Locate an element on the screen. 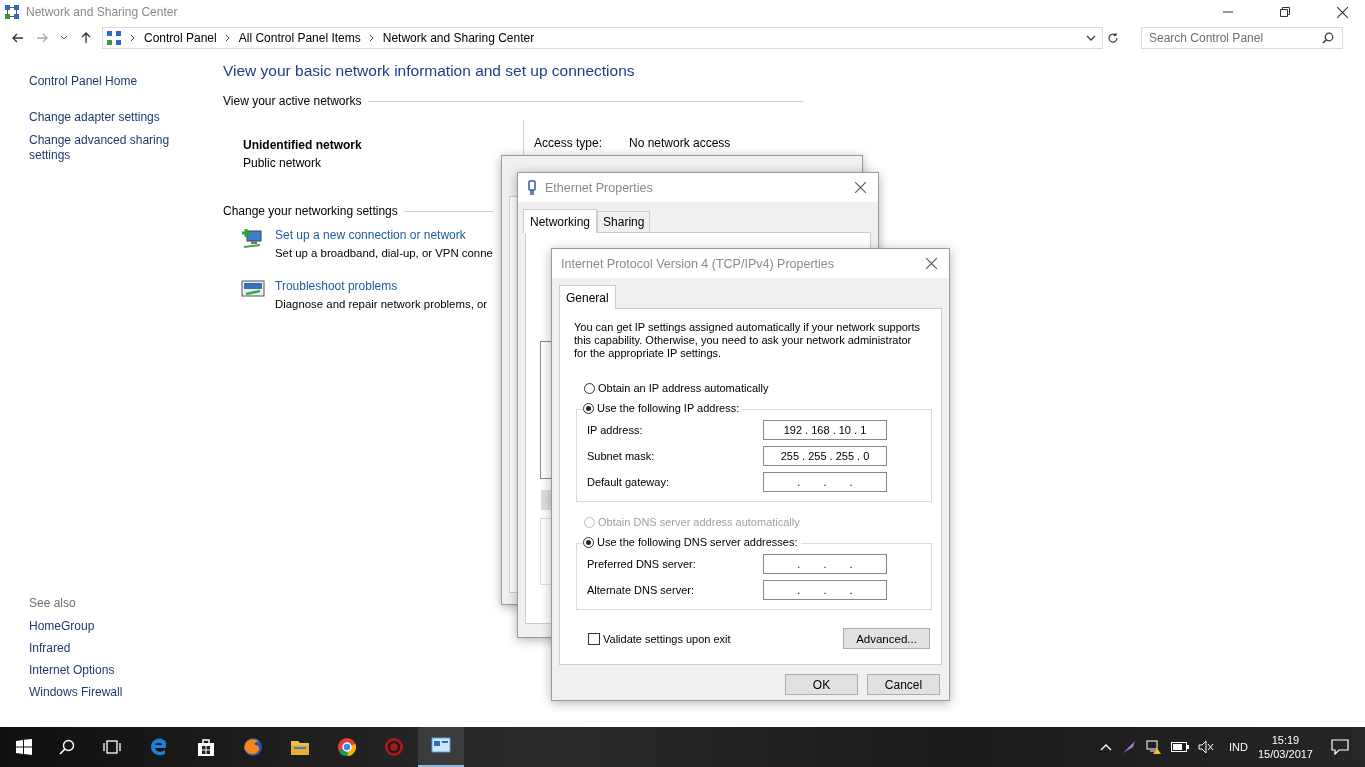  chrome-icon is located at coordinates (347, 747).